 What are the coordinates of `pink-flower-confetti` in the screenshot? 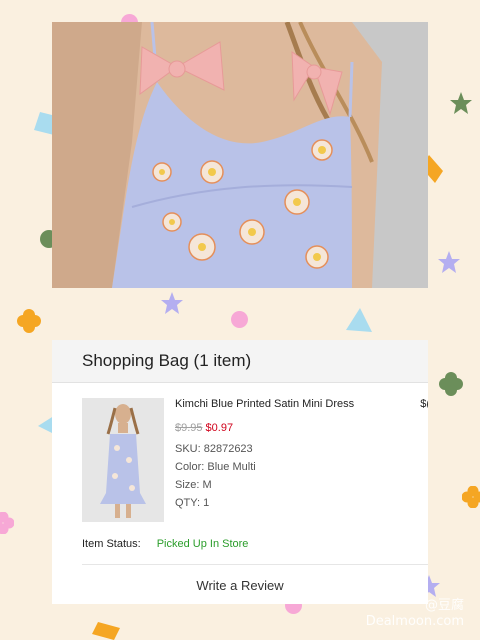 It's located at (7, 523).